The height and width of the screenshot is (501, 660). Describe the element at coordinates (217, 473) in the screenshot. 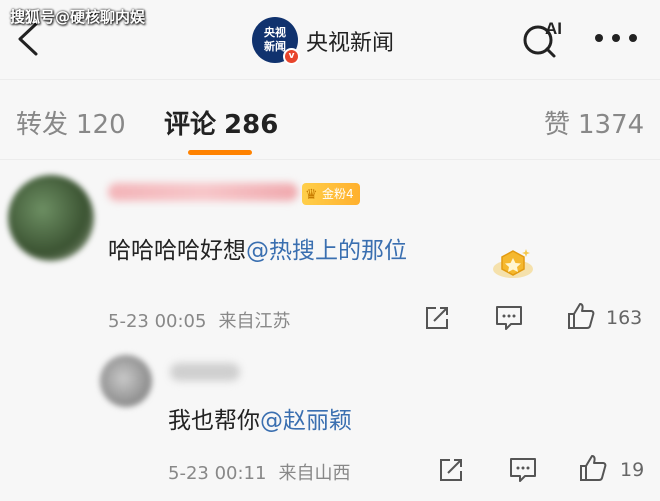

I see `comment-time: 5-23 00:11` at that location.